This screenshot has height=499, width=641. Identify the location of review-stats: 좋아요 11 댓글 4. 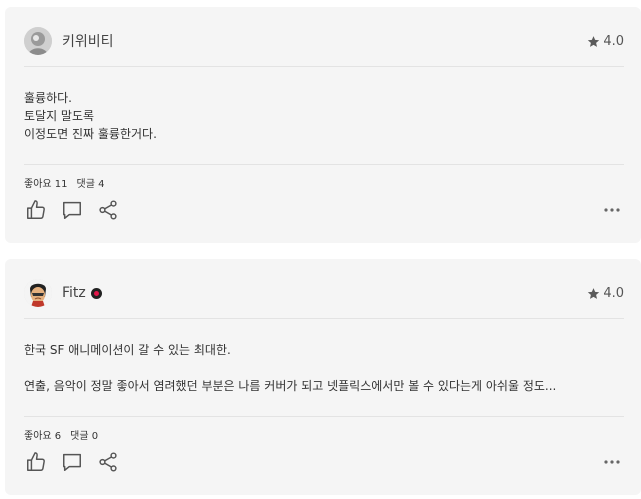
(64, 182).